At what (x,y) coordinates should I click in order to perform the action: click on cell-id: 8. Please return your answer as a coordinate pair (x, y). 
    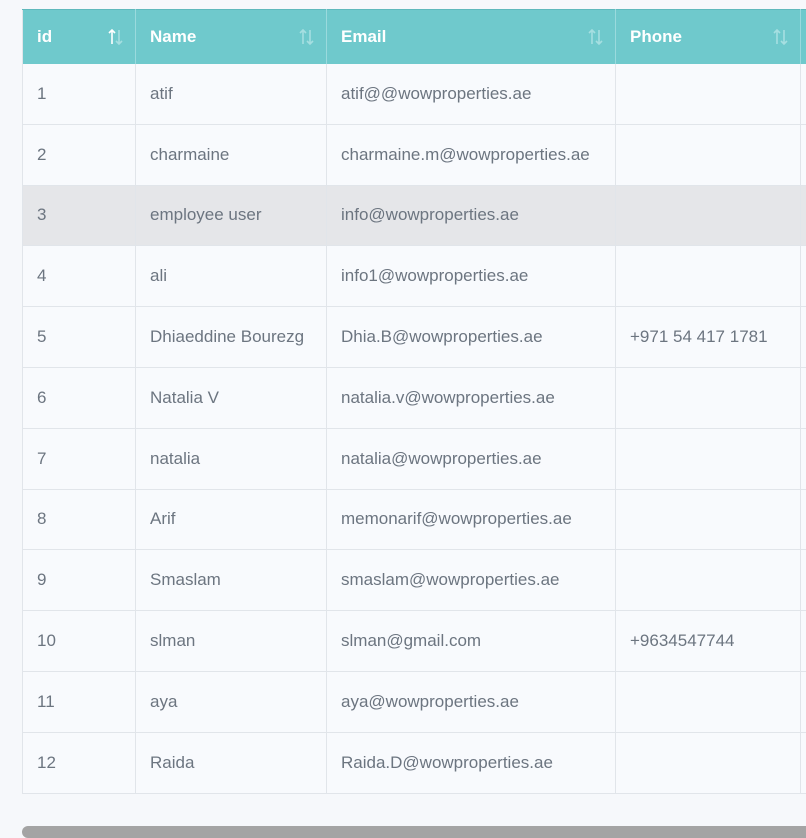
    Looking at the image, I should click on (79, 520).